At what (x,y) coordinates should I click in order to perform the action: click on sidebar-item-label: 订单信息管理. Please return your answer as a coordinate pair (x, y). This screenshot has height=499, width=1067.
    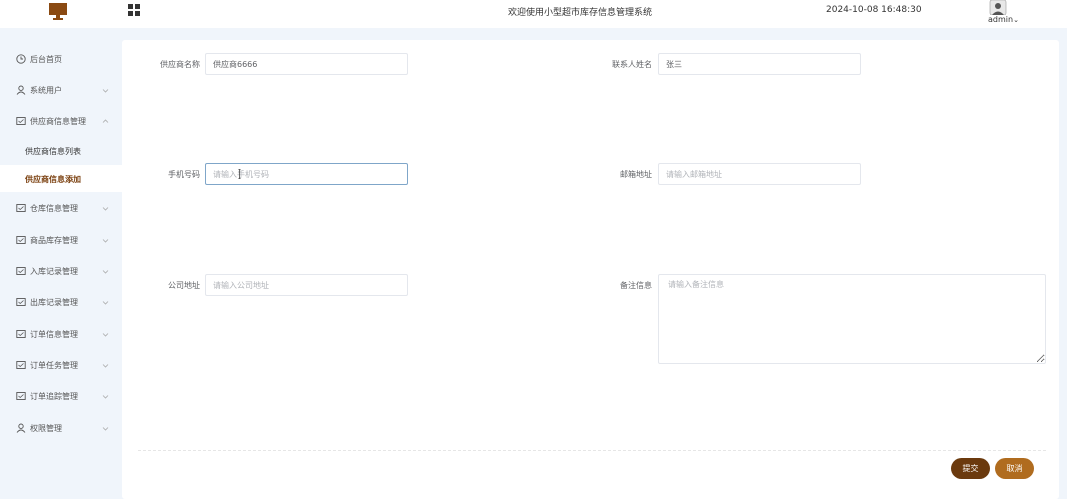
    Looking at the image, I should click on (54, 334).